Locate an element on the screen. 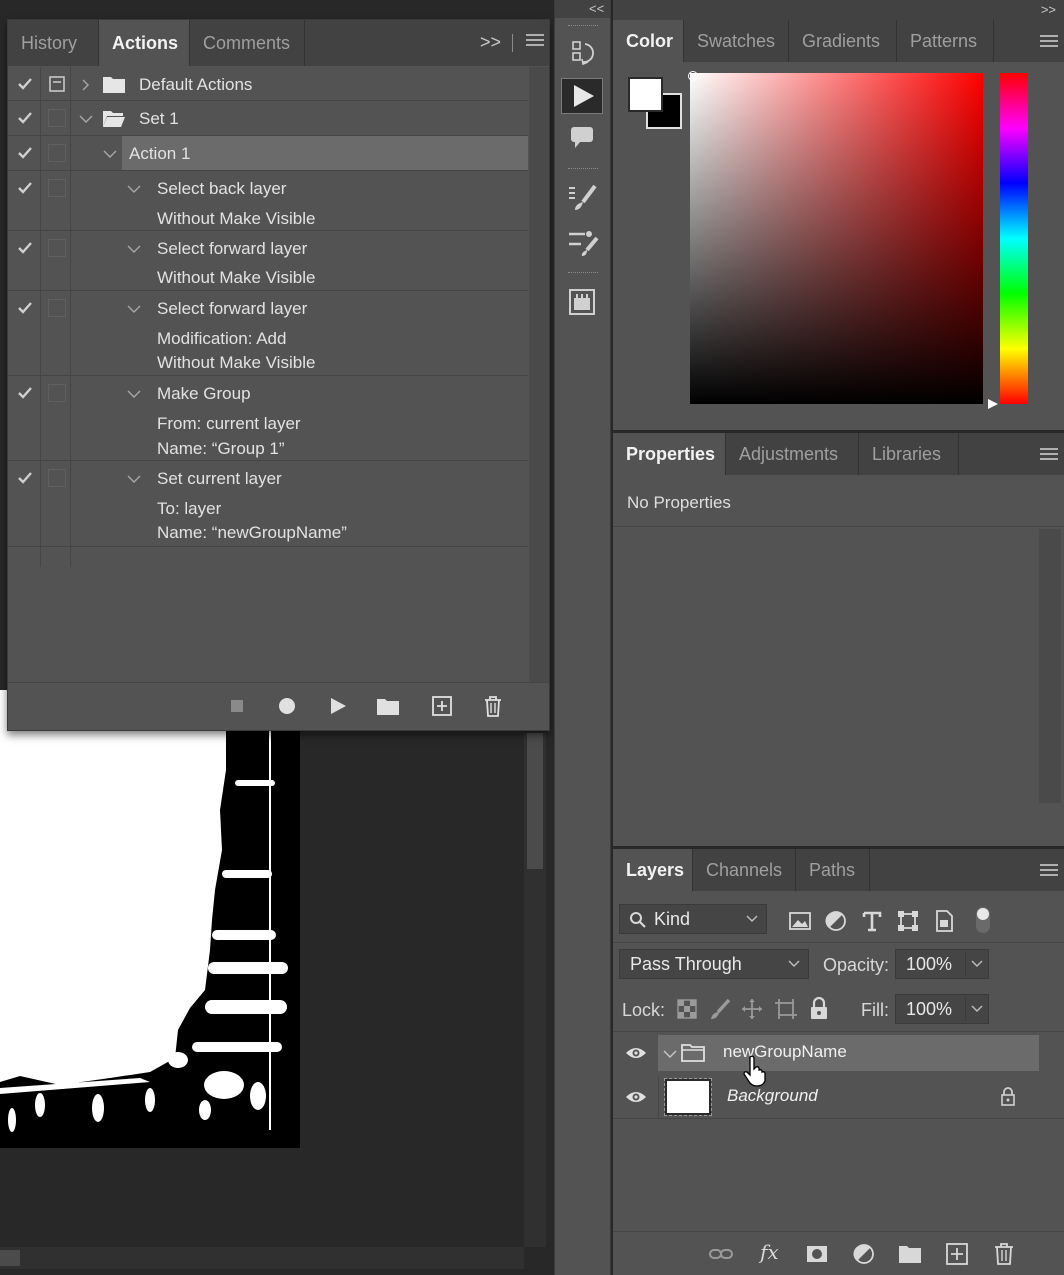  hue-slider is located at coordinates (1014, 238).